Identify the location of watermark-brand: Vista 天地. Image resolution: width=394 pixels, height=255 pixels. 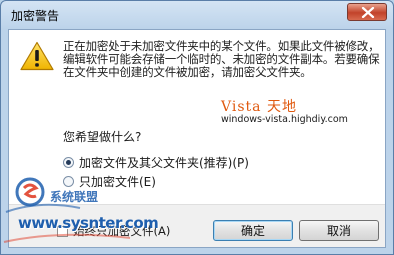
(259, 107).